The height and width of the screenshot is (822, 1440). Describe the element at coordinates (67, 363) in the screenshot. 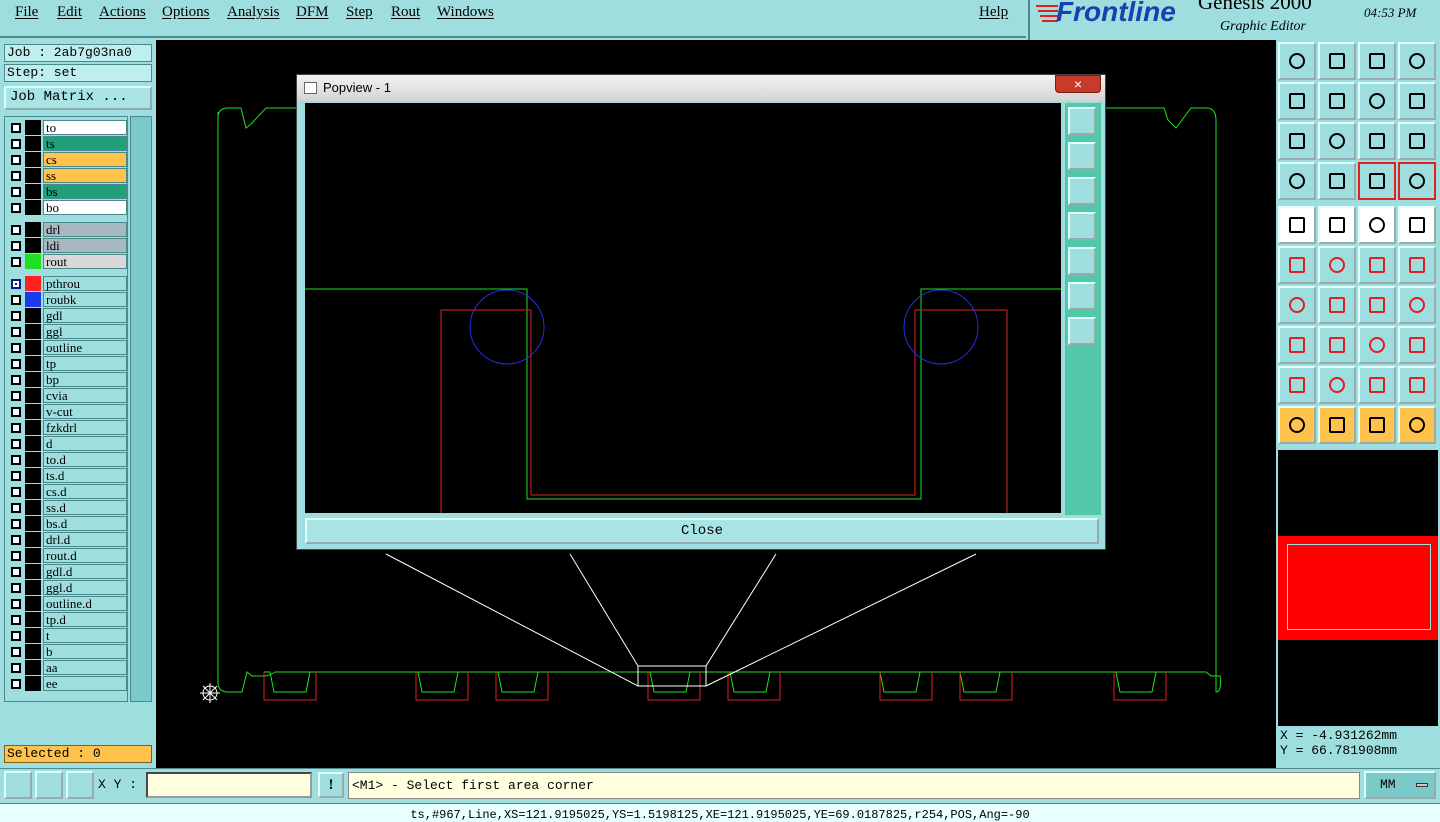

I see `layer-row: tp` at that location.